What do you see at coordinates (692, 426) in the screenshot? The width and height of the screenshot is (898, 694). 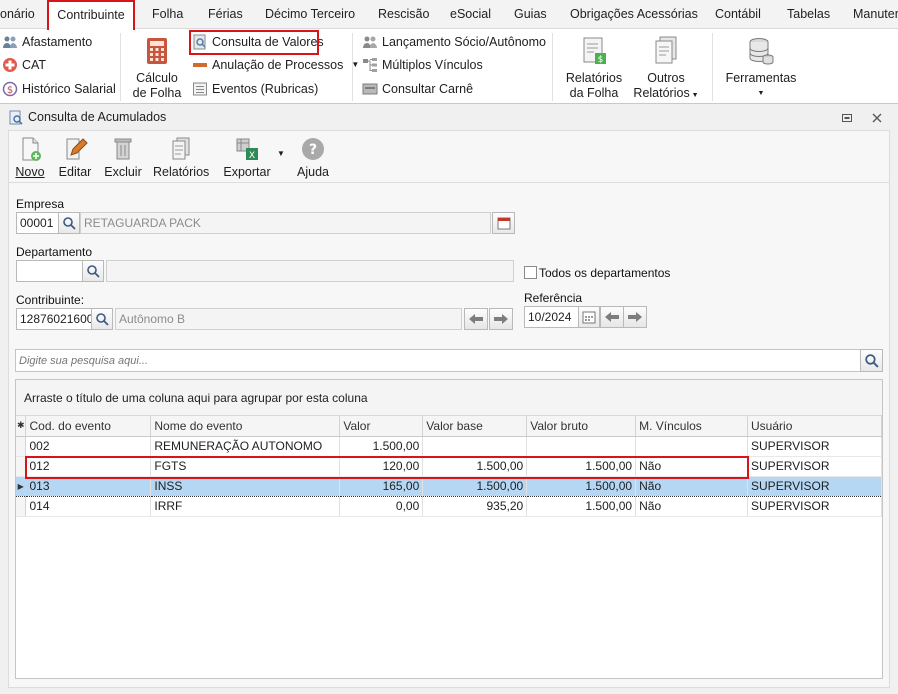 I see `header-vinculos: M. Vínculos` at bounding box center [692, 426].